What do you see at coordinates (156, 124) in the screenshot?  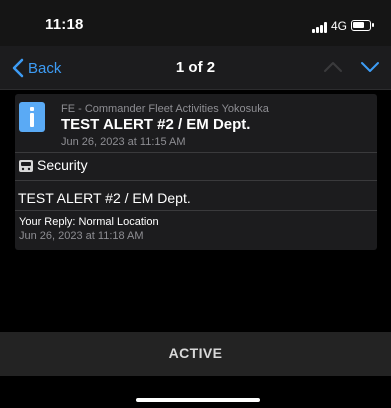 I see `alert-title: TEST ALERT #2 / EM Dept.` at bounding box center [156, 124].